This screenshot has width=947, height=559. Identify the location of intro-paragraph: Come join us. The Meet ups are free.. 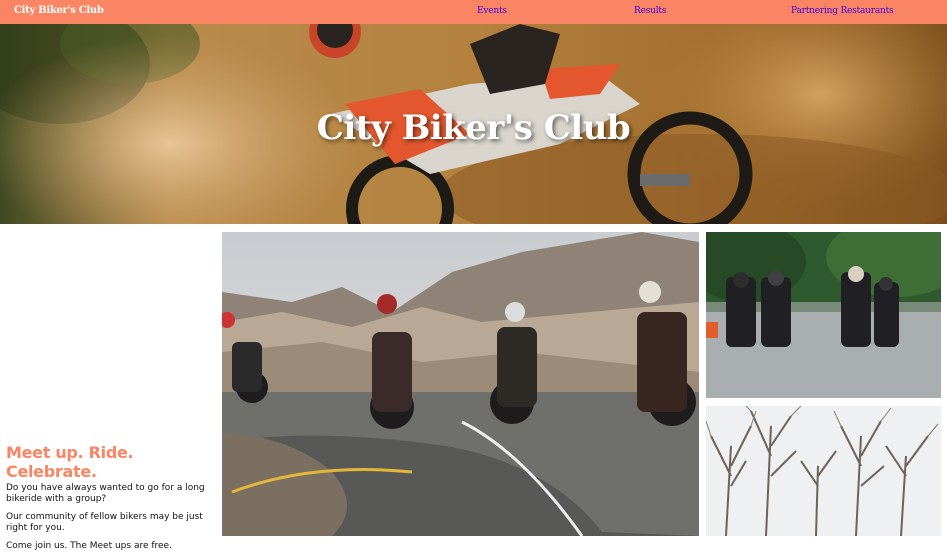
(89, 546).